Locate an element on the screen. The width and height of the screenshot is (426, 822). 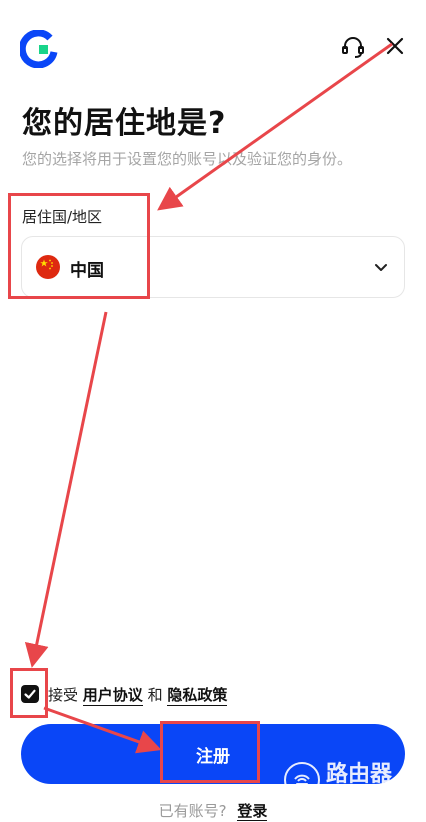
watermark-cn: 路由器 is located at coordinates (359, 774).